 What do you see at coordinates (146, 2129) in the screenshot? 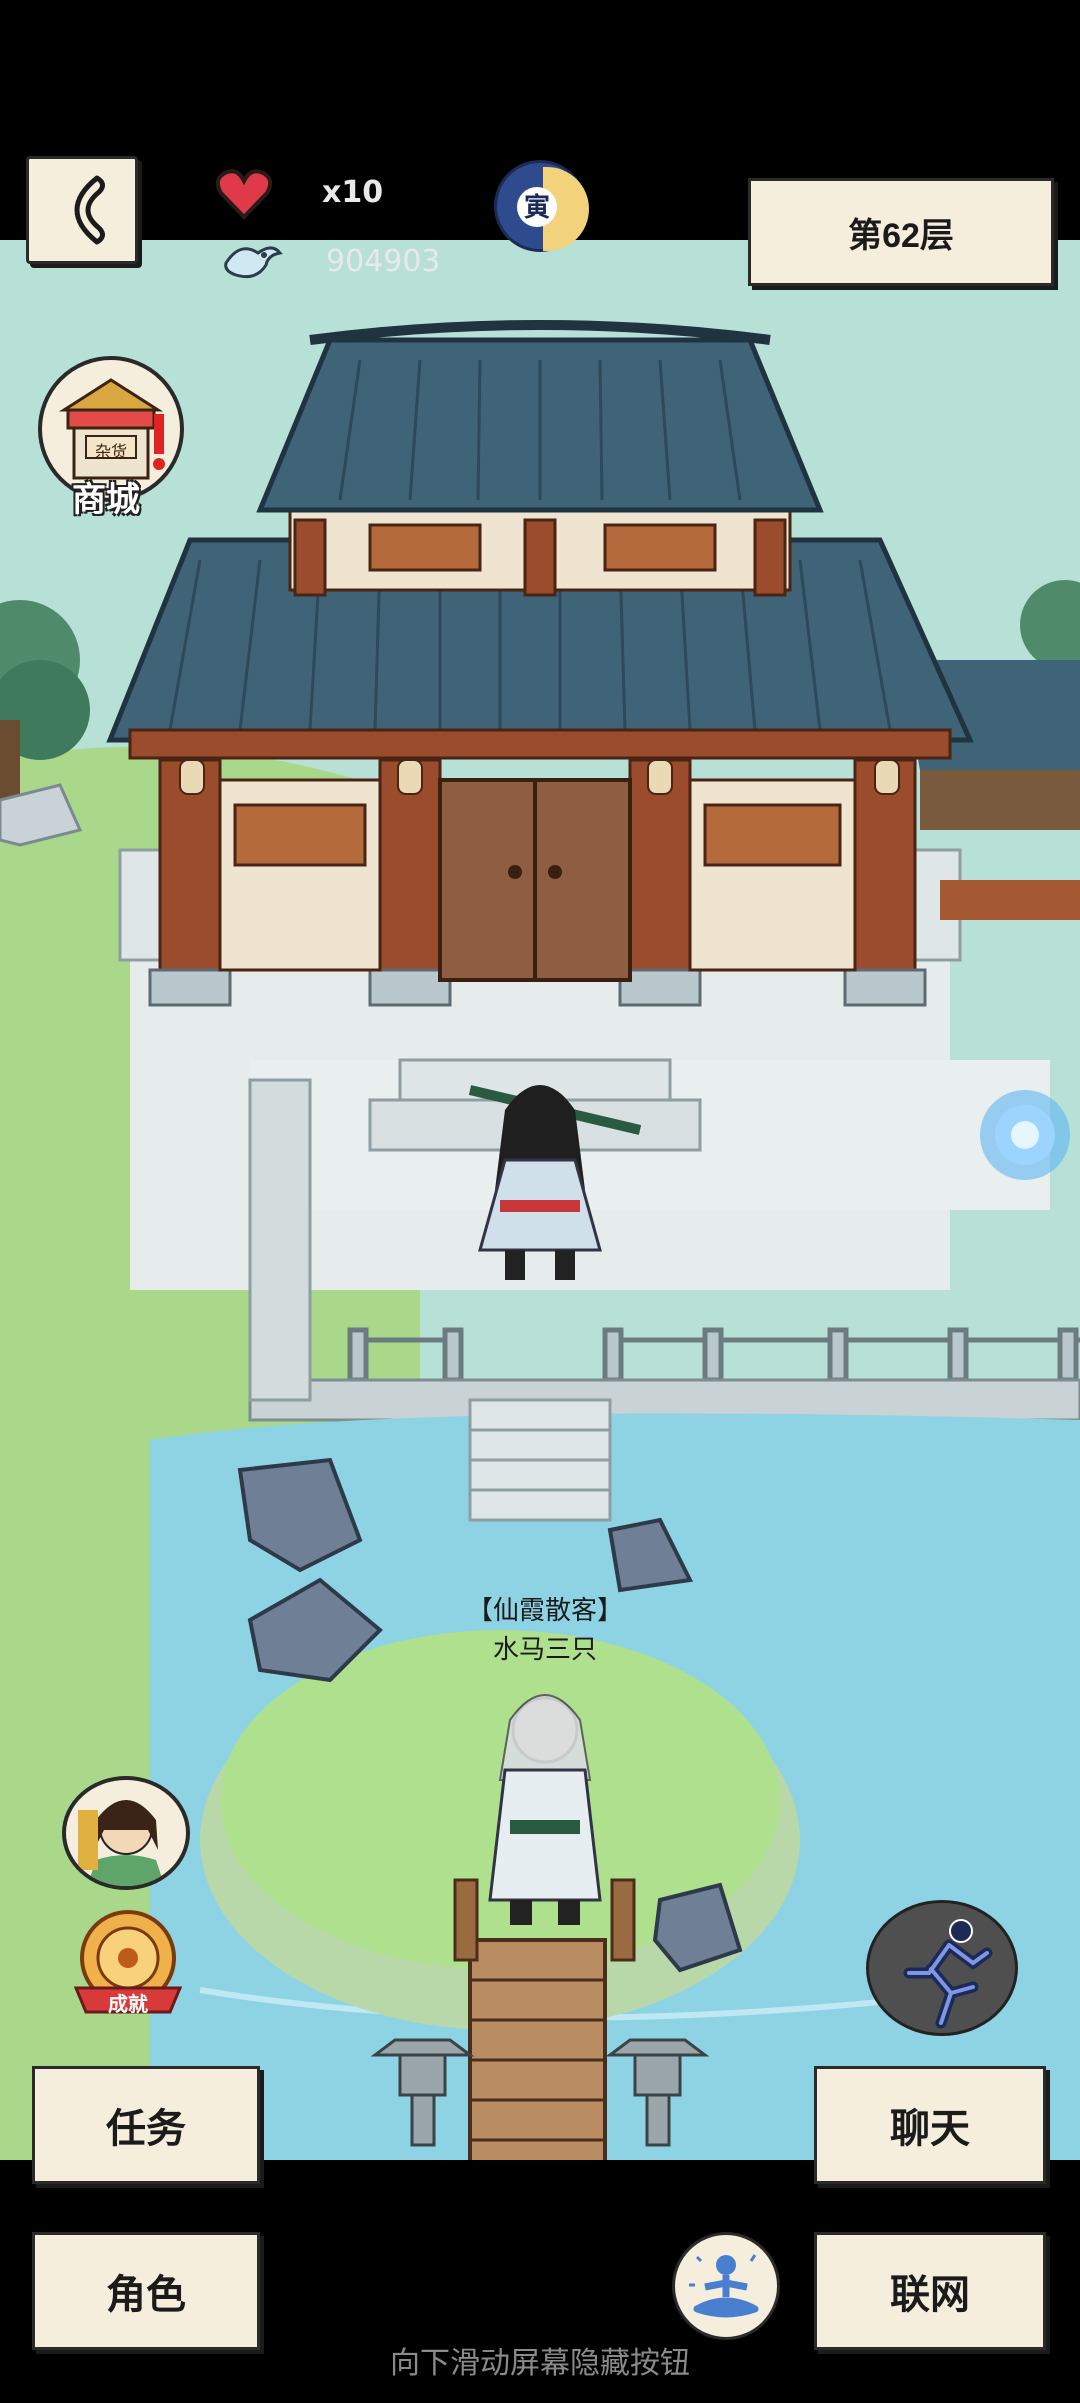
I see `tasks-button-label: 任务` at bounding box center [146, 2129].